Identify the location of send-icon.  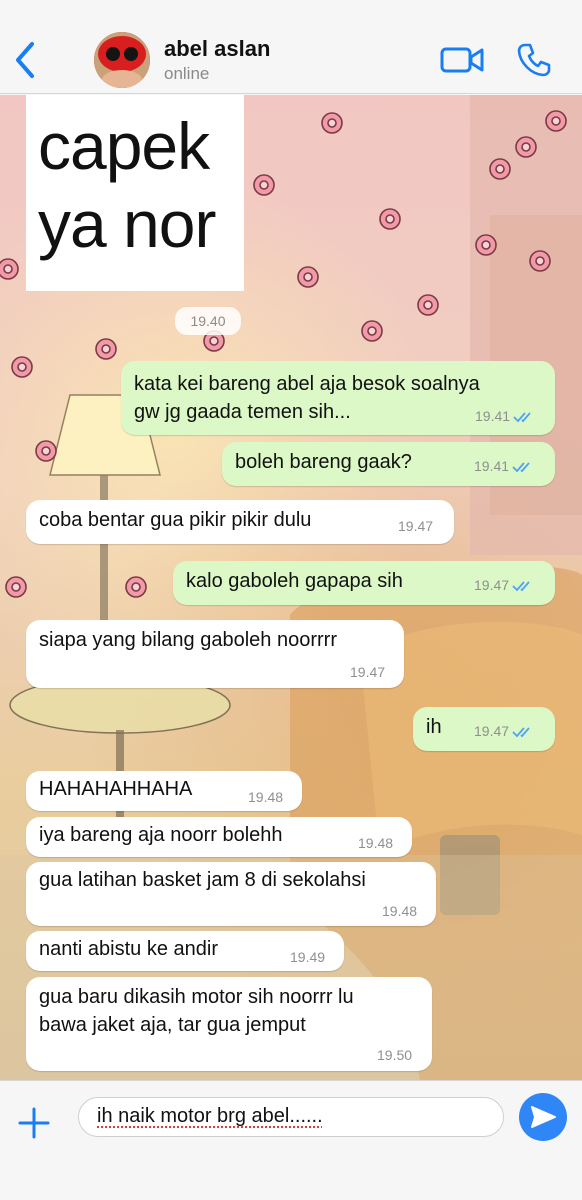
(543, 1117).